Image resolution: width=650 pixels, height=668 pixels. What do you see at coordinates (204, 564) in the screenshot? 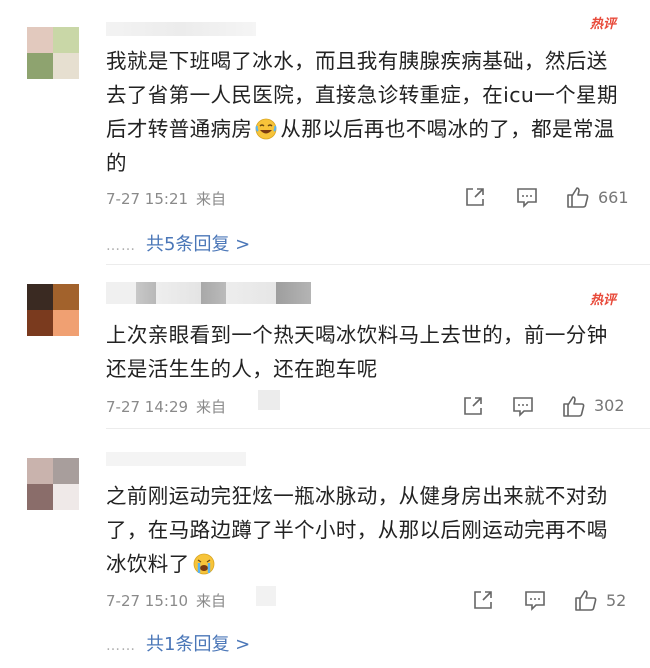
I see `loud-cry-emoji-icon` at bounding box center [204, 564].